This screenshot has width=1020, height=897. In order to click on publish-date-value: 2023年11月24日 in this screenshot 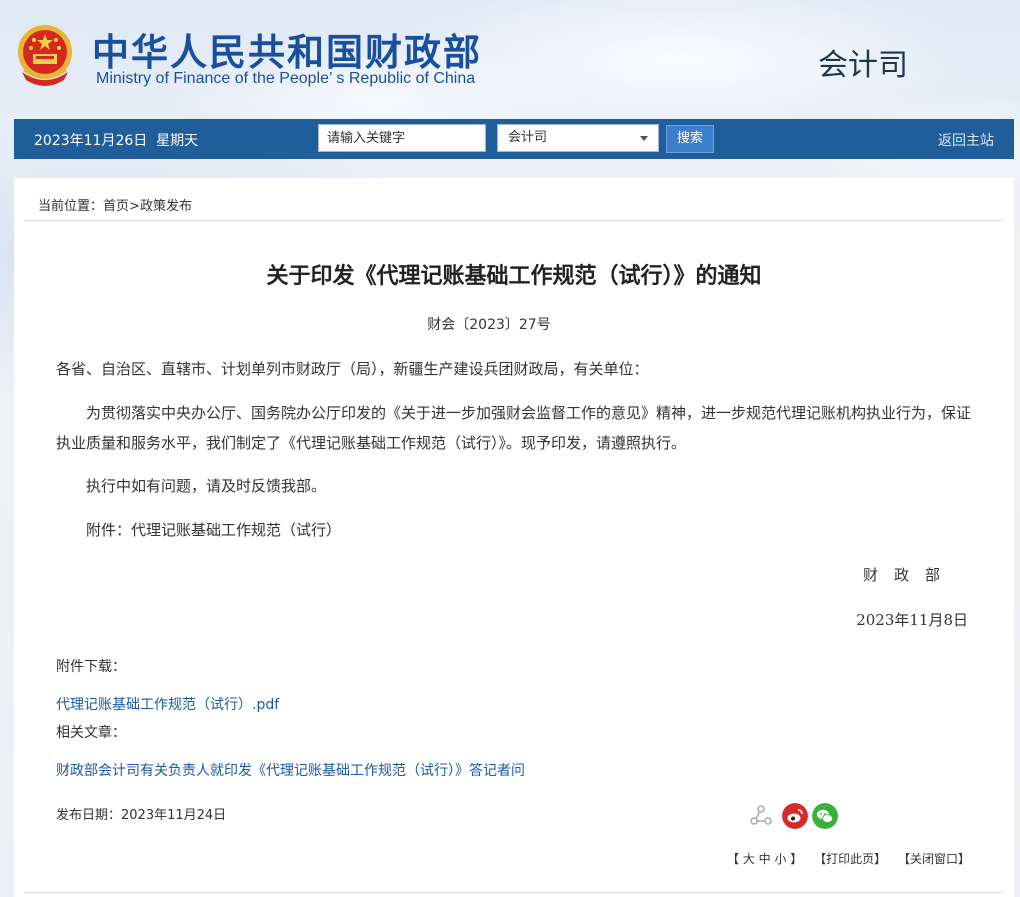, I will do `click(174, 815)`.